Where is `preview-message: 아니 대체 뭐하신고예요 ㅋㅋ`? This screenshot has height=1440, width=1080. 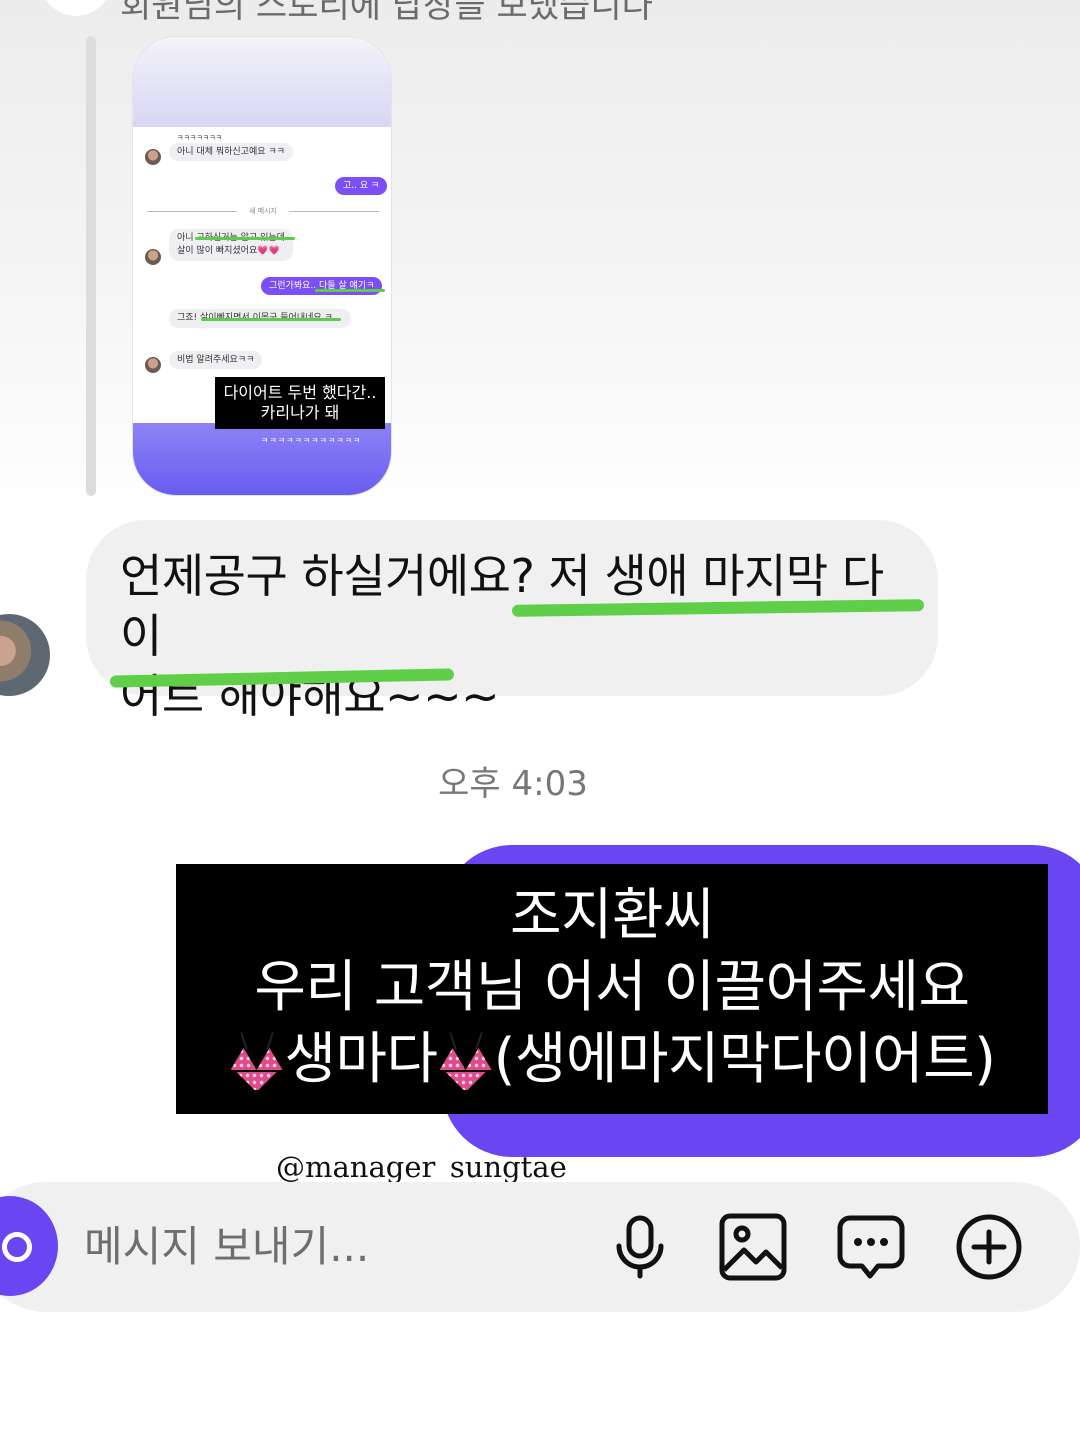 preview-message: 아니 대체 뭐하신고예요 ㅋㅋ is located at coordinates (231, 152).